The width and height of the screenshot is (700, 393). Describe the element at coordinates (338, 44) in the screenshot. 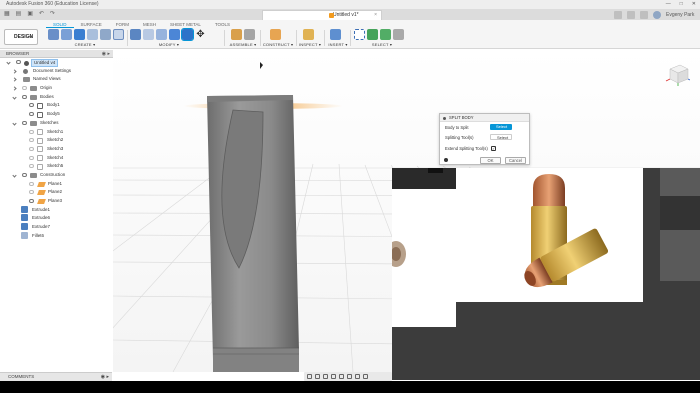

I see `insert-menu: INSERT ▾` at that location.